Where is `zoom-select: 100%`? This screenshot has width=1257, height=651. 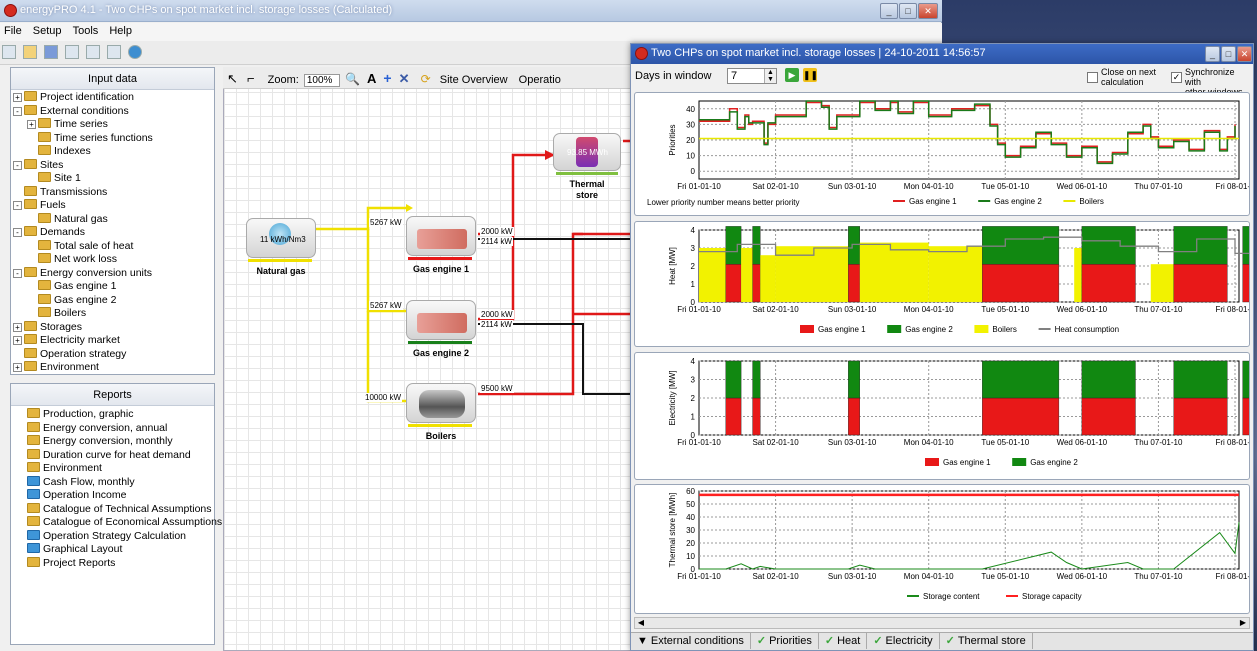
zoom-select: 100% is located at coordinates (321, 80).